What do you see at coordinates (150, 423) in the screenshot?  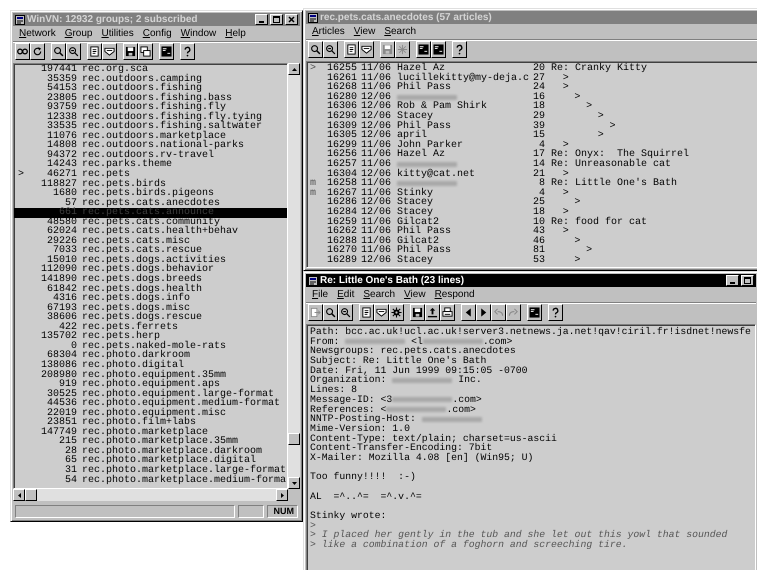 I see `newsgroup-row: 23851 rec.photo.film+labs` at bounding box center [150, 423].